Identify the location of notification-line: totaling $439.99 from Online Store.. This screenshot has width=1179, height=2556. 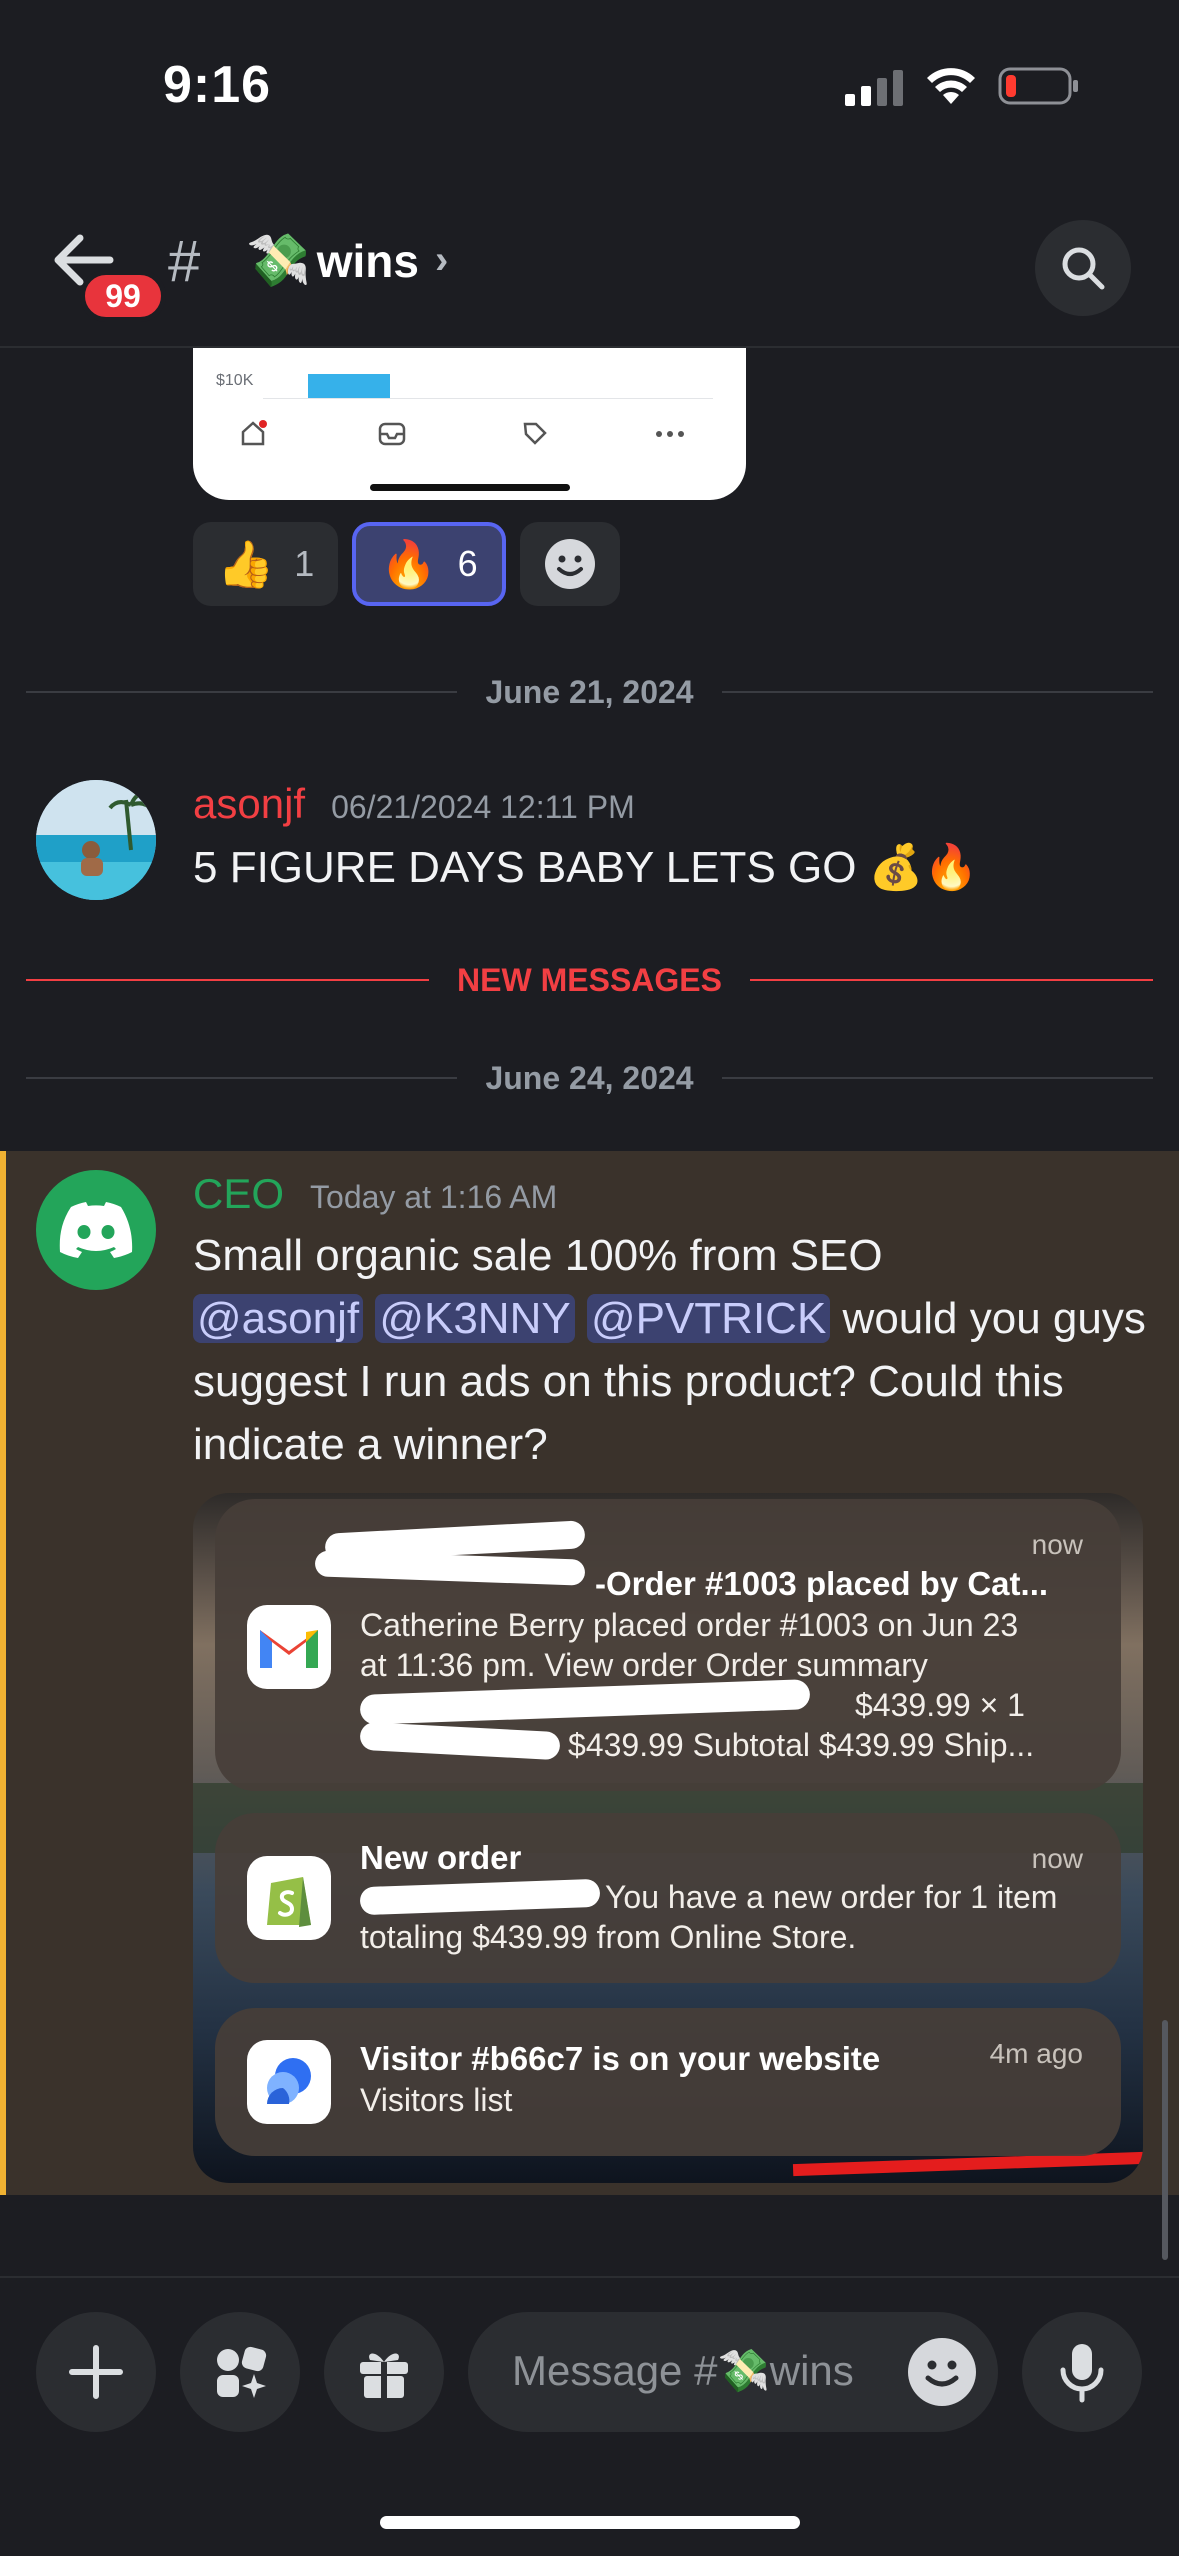
(608, 1937).